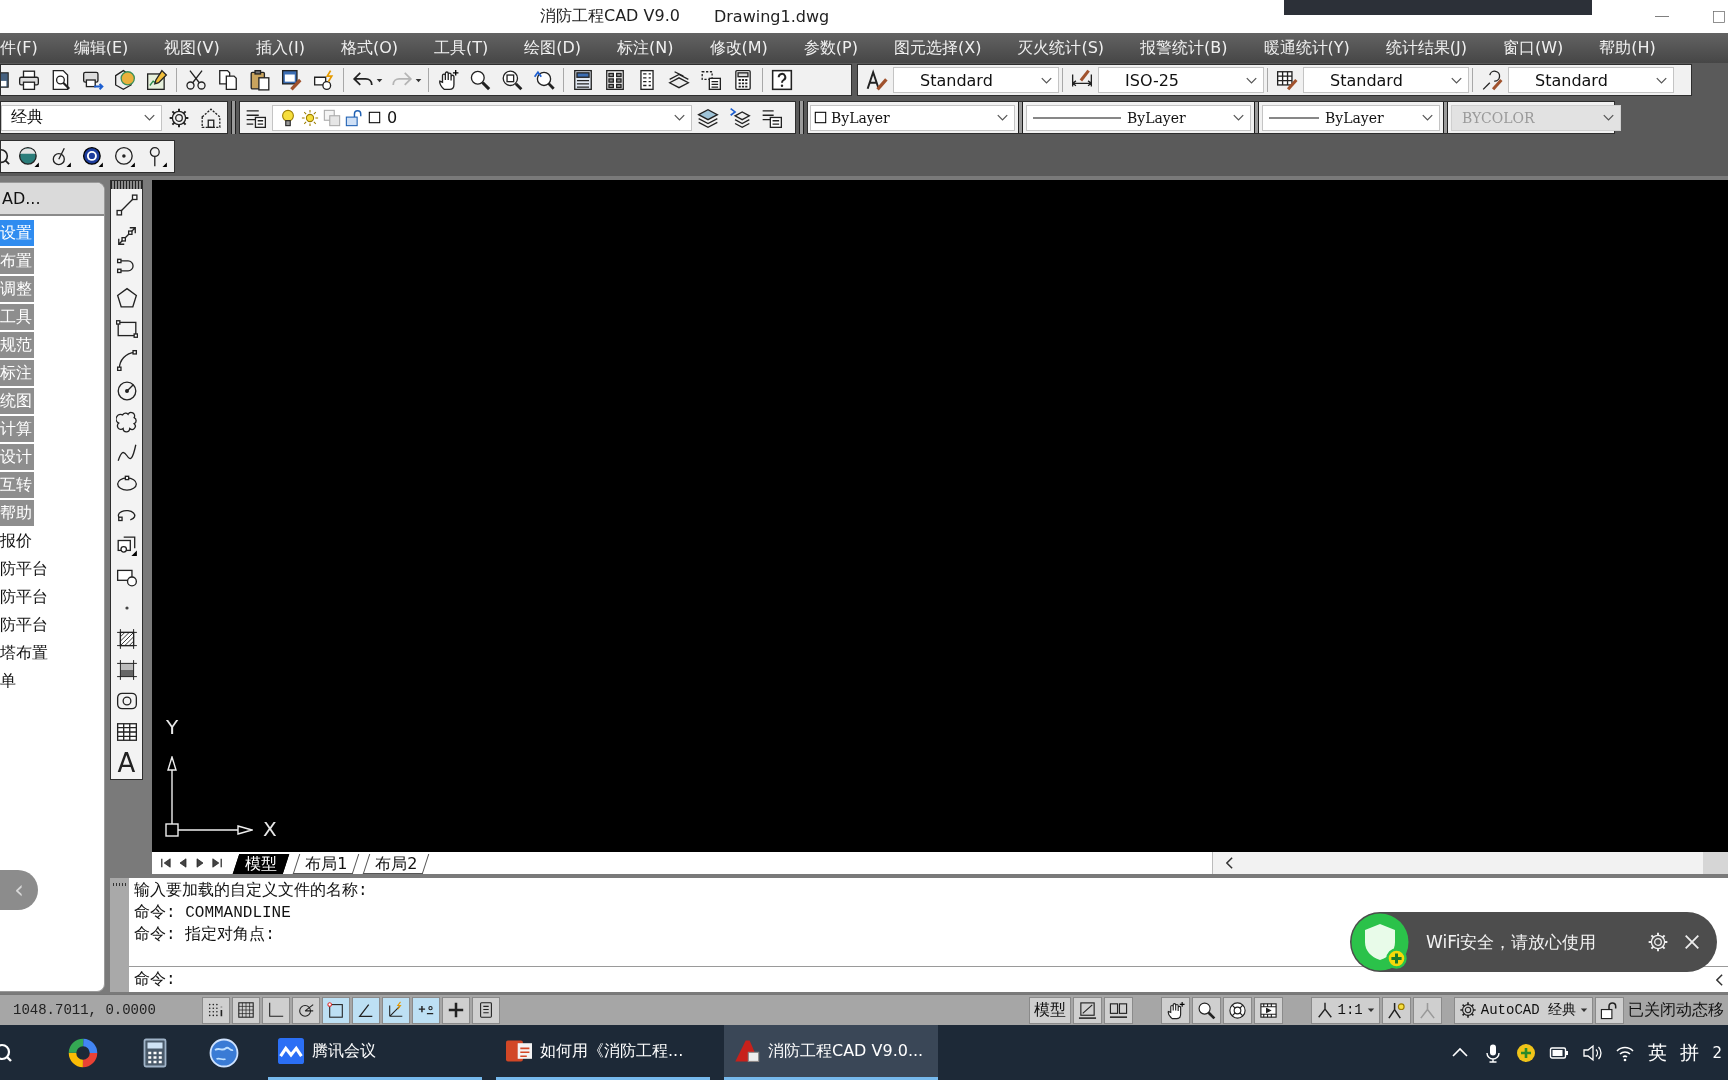 Image resolution: width=1728 pixels, height=1080 pixels. What do you see at coordinates (126, 297) in the screenshot?
I see `pentagon-icon` at bounding box center [126, 297].